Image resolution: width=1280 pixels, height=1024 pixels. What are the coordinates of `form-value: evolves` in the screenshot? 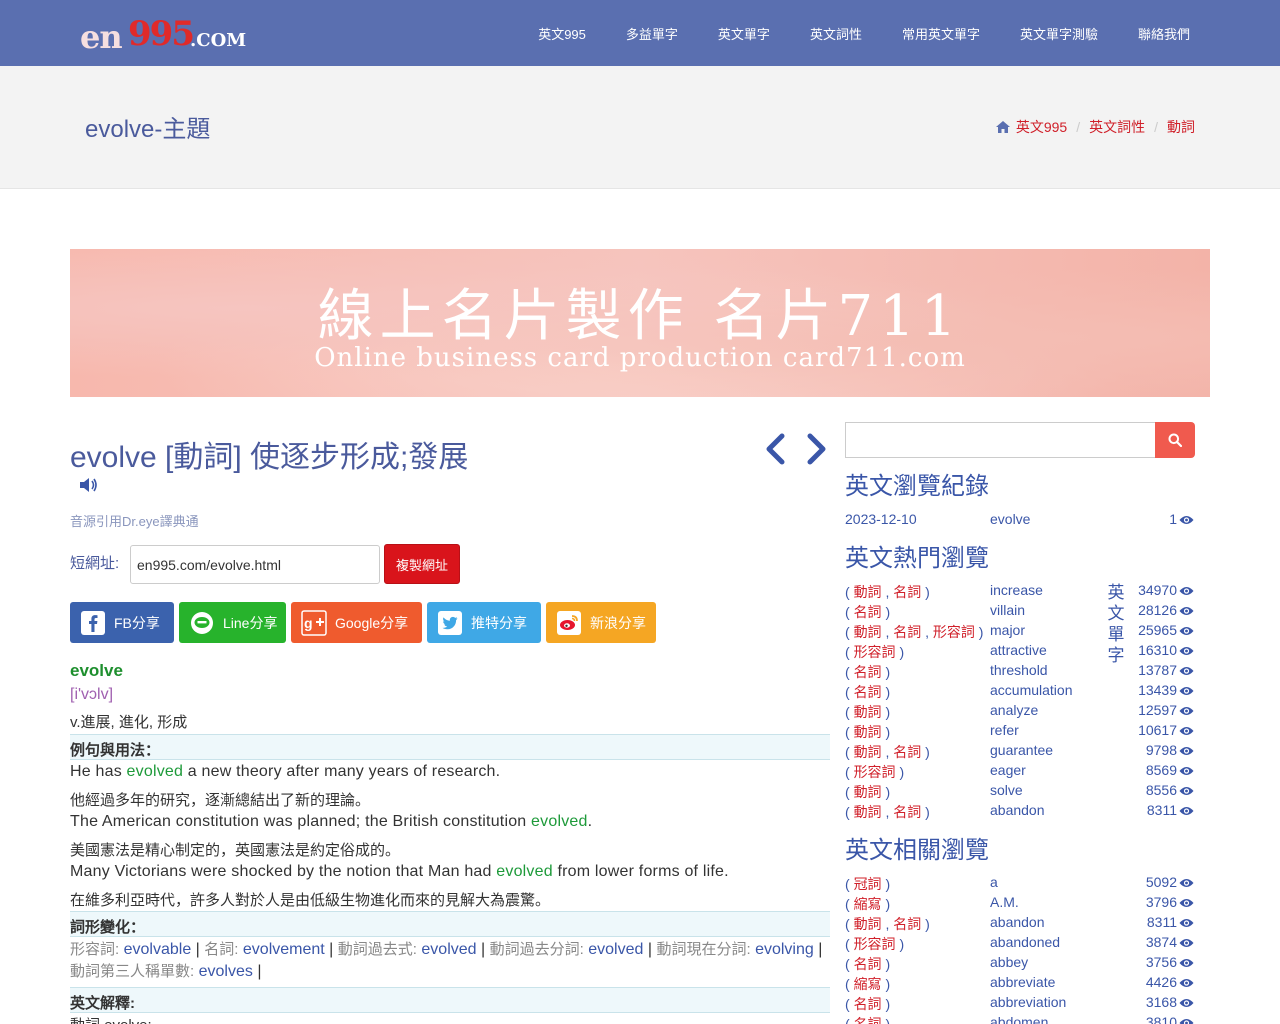 It's located at (226, 971).